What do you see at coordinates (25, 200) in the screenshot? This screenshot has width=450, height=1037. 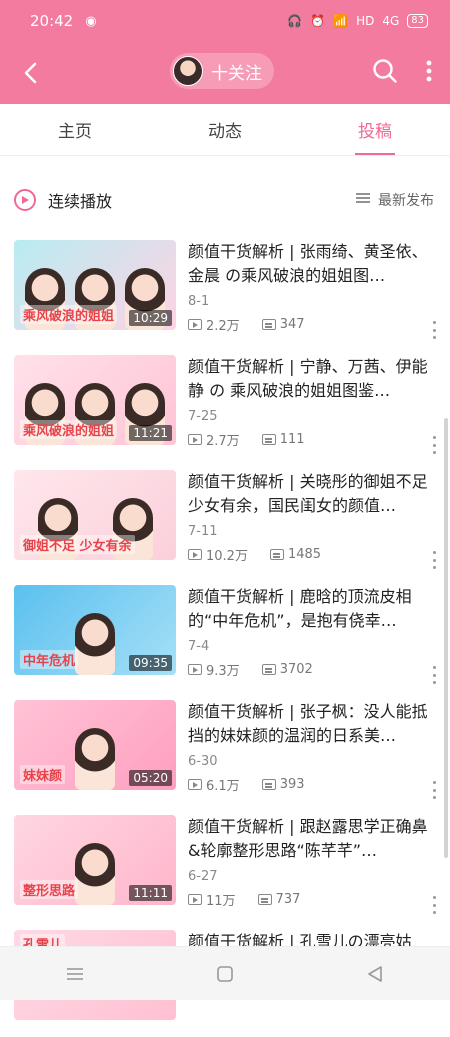 I see `play-circle-icon` at bounding box center [25, 200].